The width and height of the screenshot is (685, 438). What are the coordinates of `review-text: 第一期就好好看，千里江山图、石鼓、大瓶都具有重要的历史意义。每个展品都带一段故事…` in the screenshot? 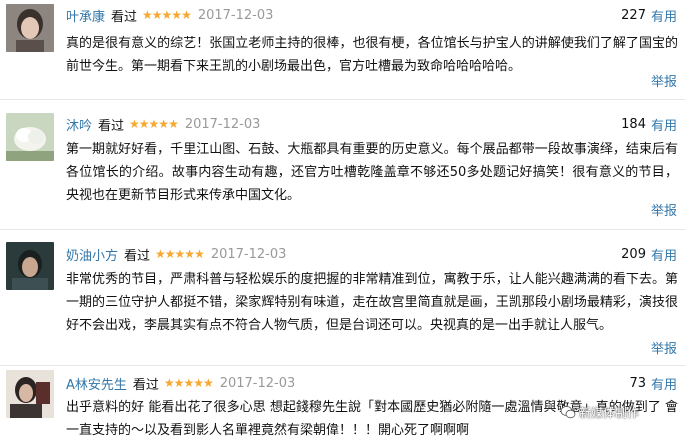 It's located at (372, 172).